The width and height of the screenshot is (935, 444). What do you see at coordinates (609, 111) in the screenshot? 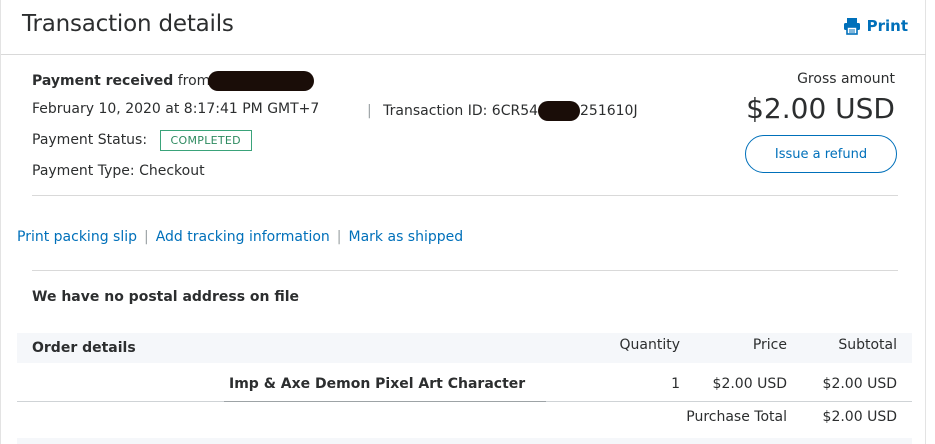
I see `transaction-id-suffix: 251610J` at bounding box center [609, 111].